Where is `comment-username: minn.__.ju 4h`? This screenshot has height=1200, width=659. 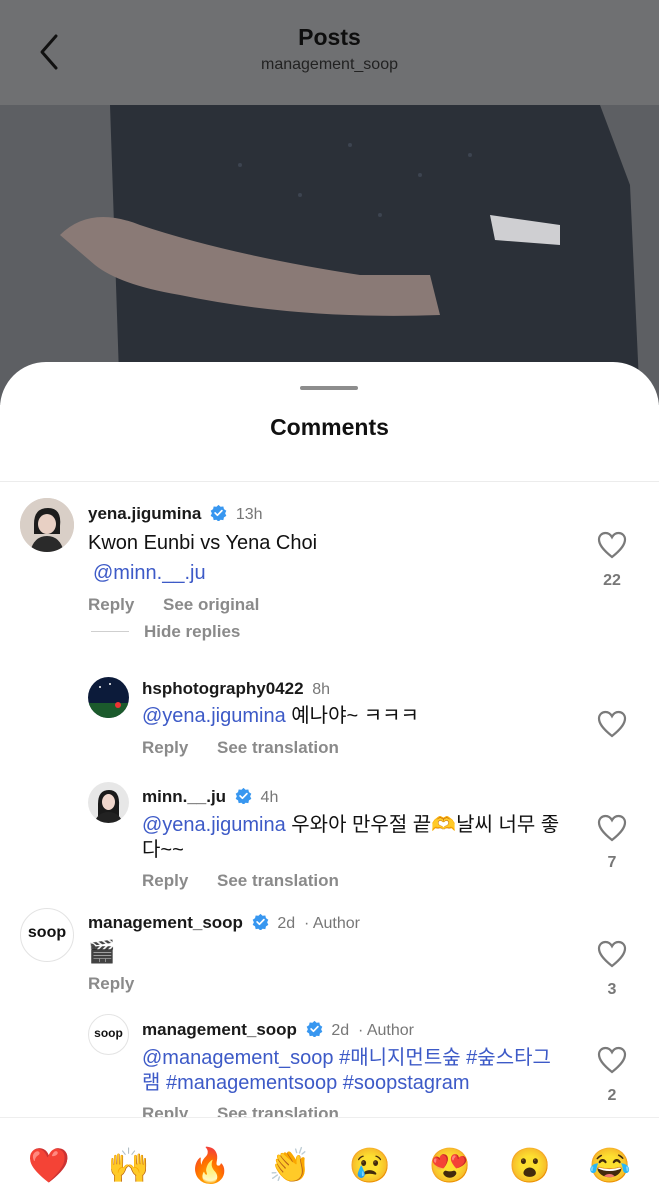 comment-username: minn.__.ju 4h is located at coordinates (210, 797).